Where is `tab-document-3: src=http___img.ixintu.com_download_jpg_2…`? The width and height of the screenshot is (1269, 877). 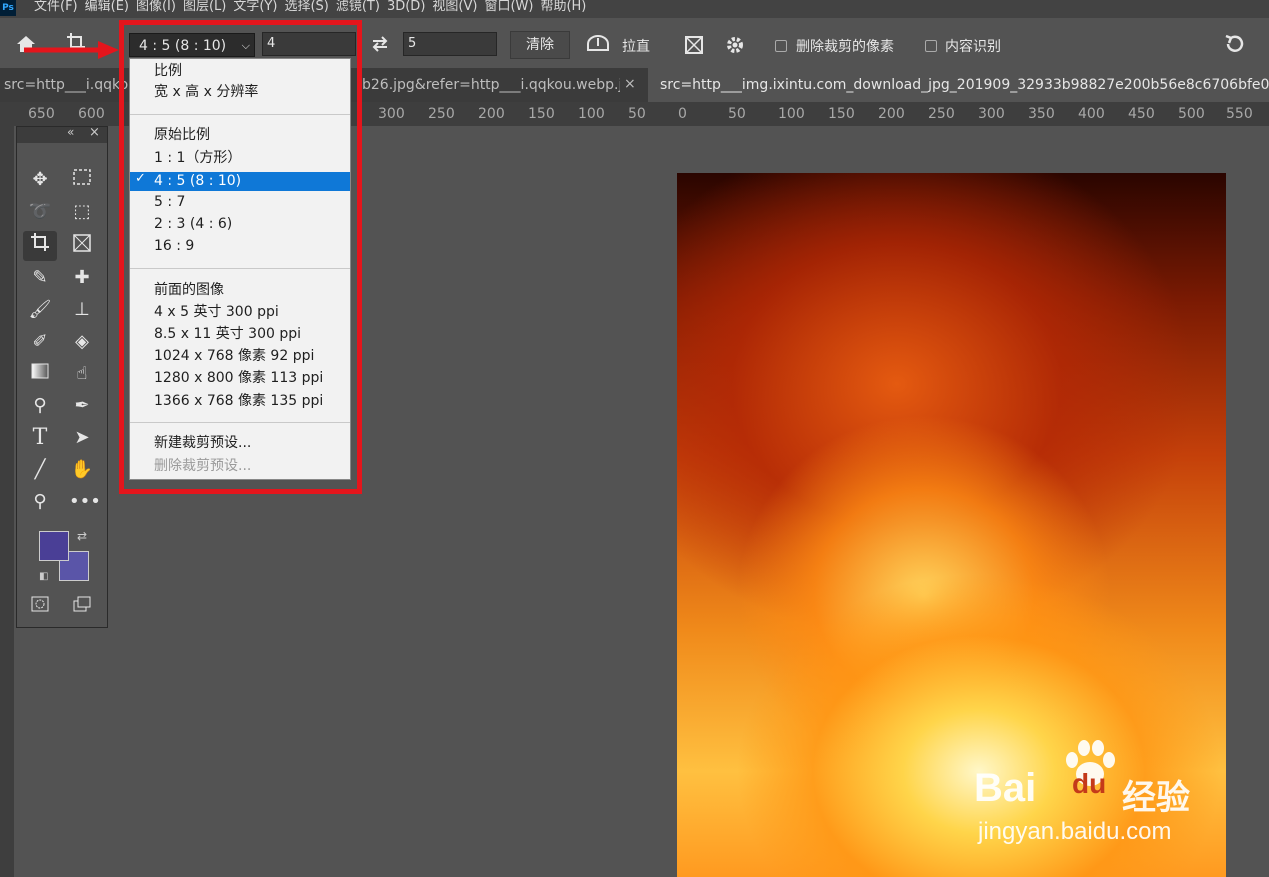
tab-document-3: src=http___img.ixintu.com_download_jpg_2… is located at coordinates (958, 85).